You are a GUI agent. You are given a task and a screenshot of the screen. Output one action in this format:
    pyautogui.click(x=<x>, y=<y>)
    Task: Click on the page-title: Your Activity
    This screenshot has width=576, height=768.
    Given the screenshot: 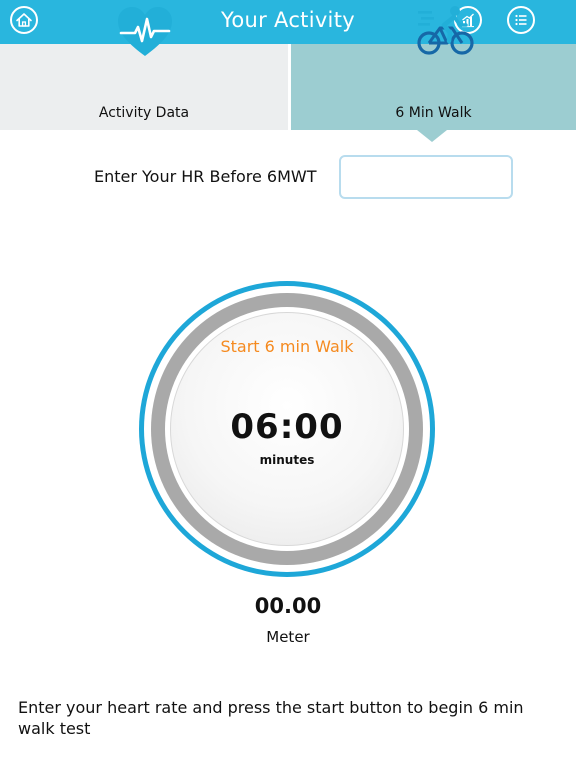 What is the action you would take?
    pyautogui.click(x=288, y=20)
    